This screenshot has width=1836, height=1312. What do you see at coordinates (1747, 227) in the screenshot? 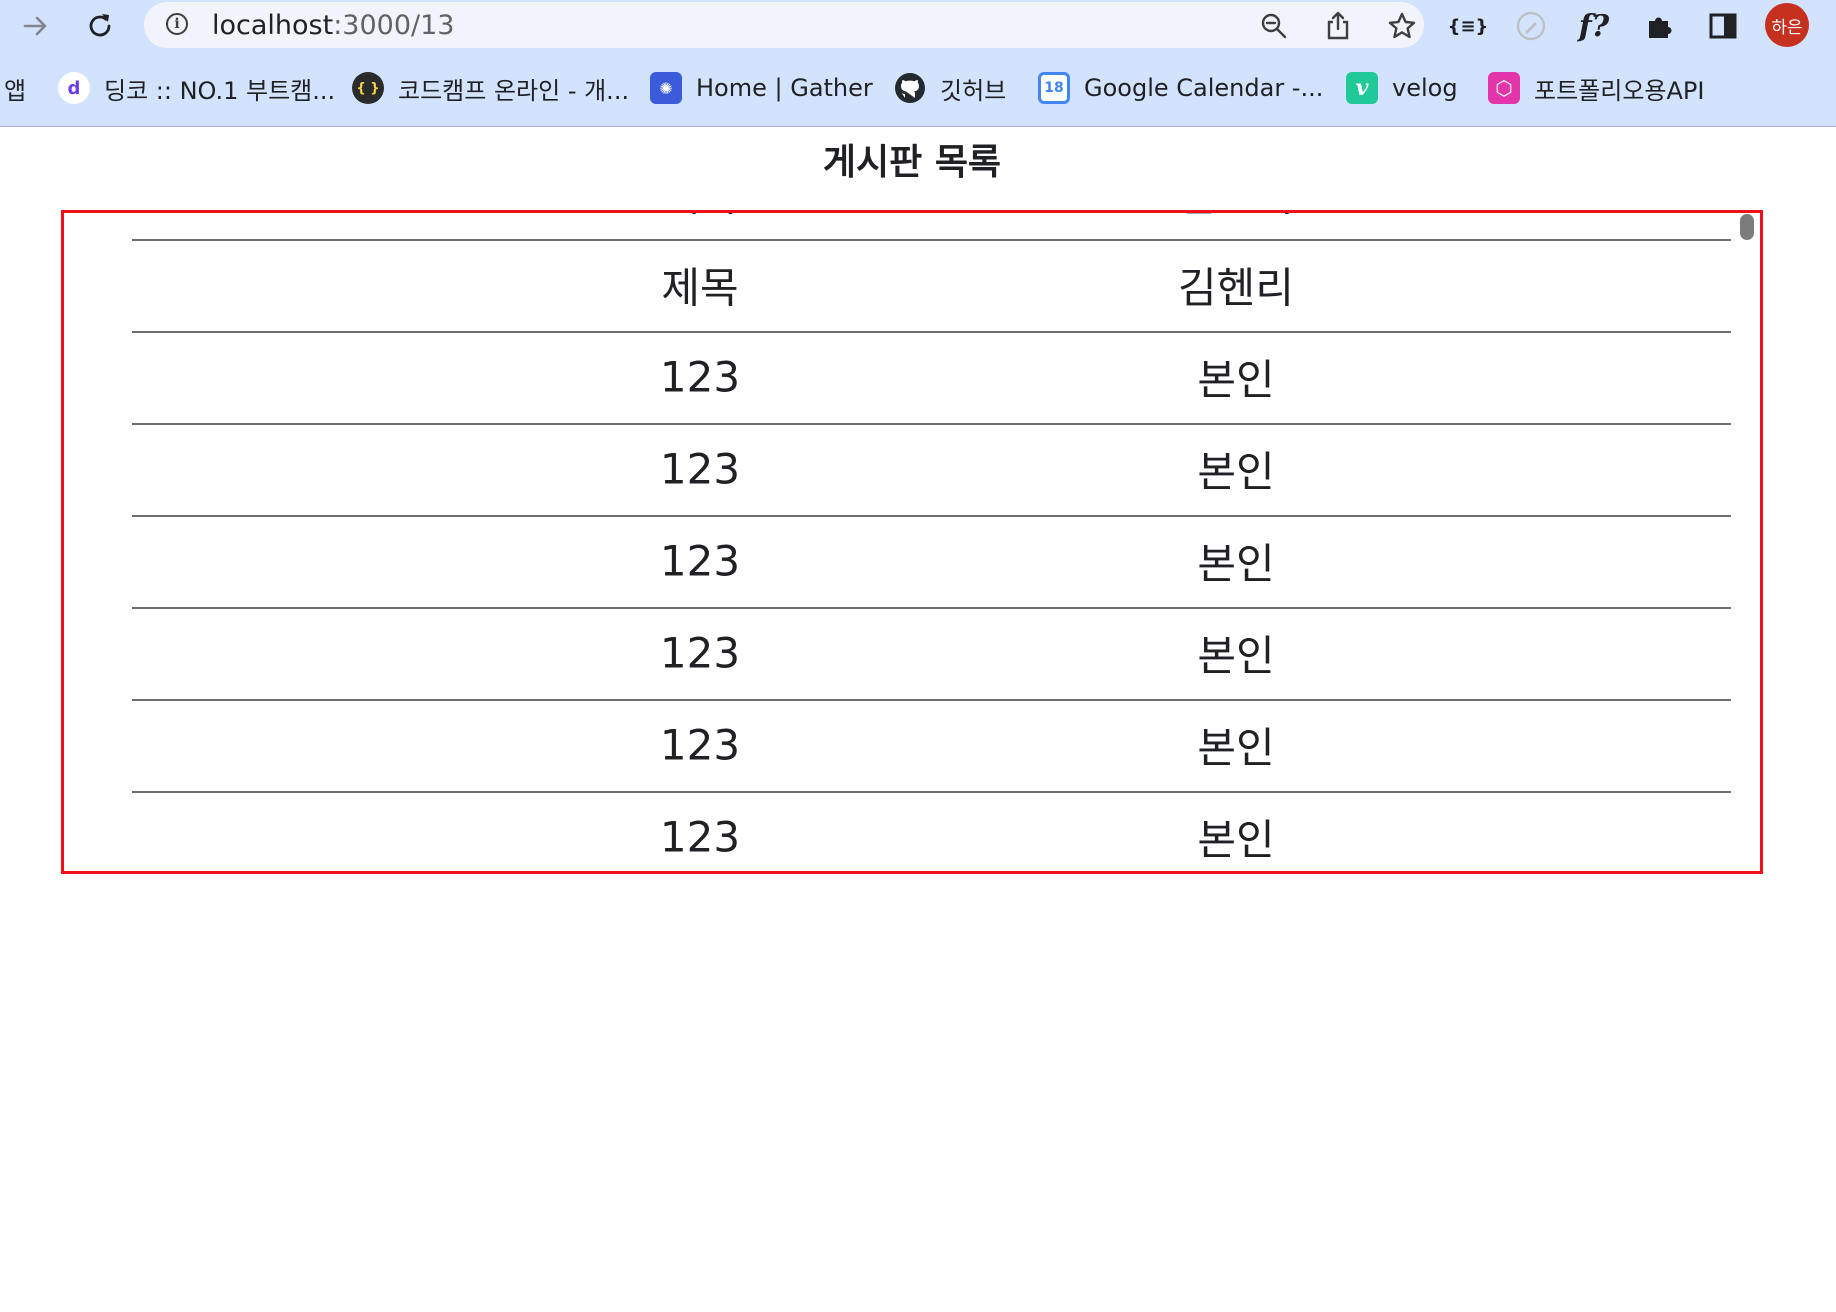
I see `scrollbar-thumb` at bounding box center [1747, 227].